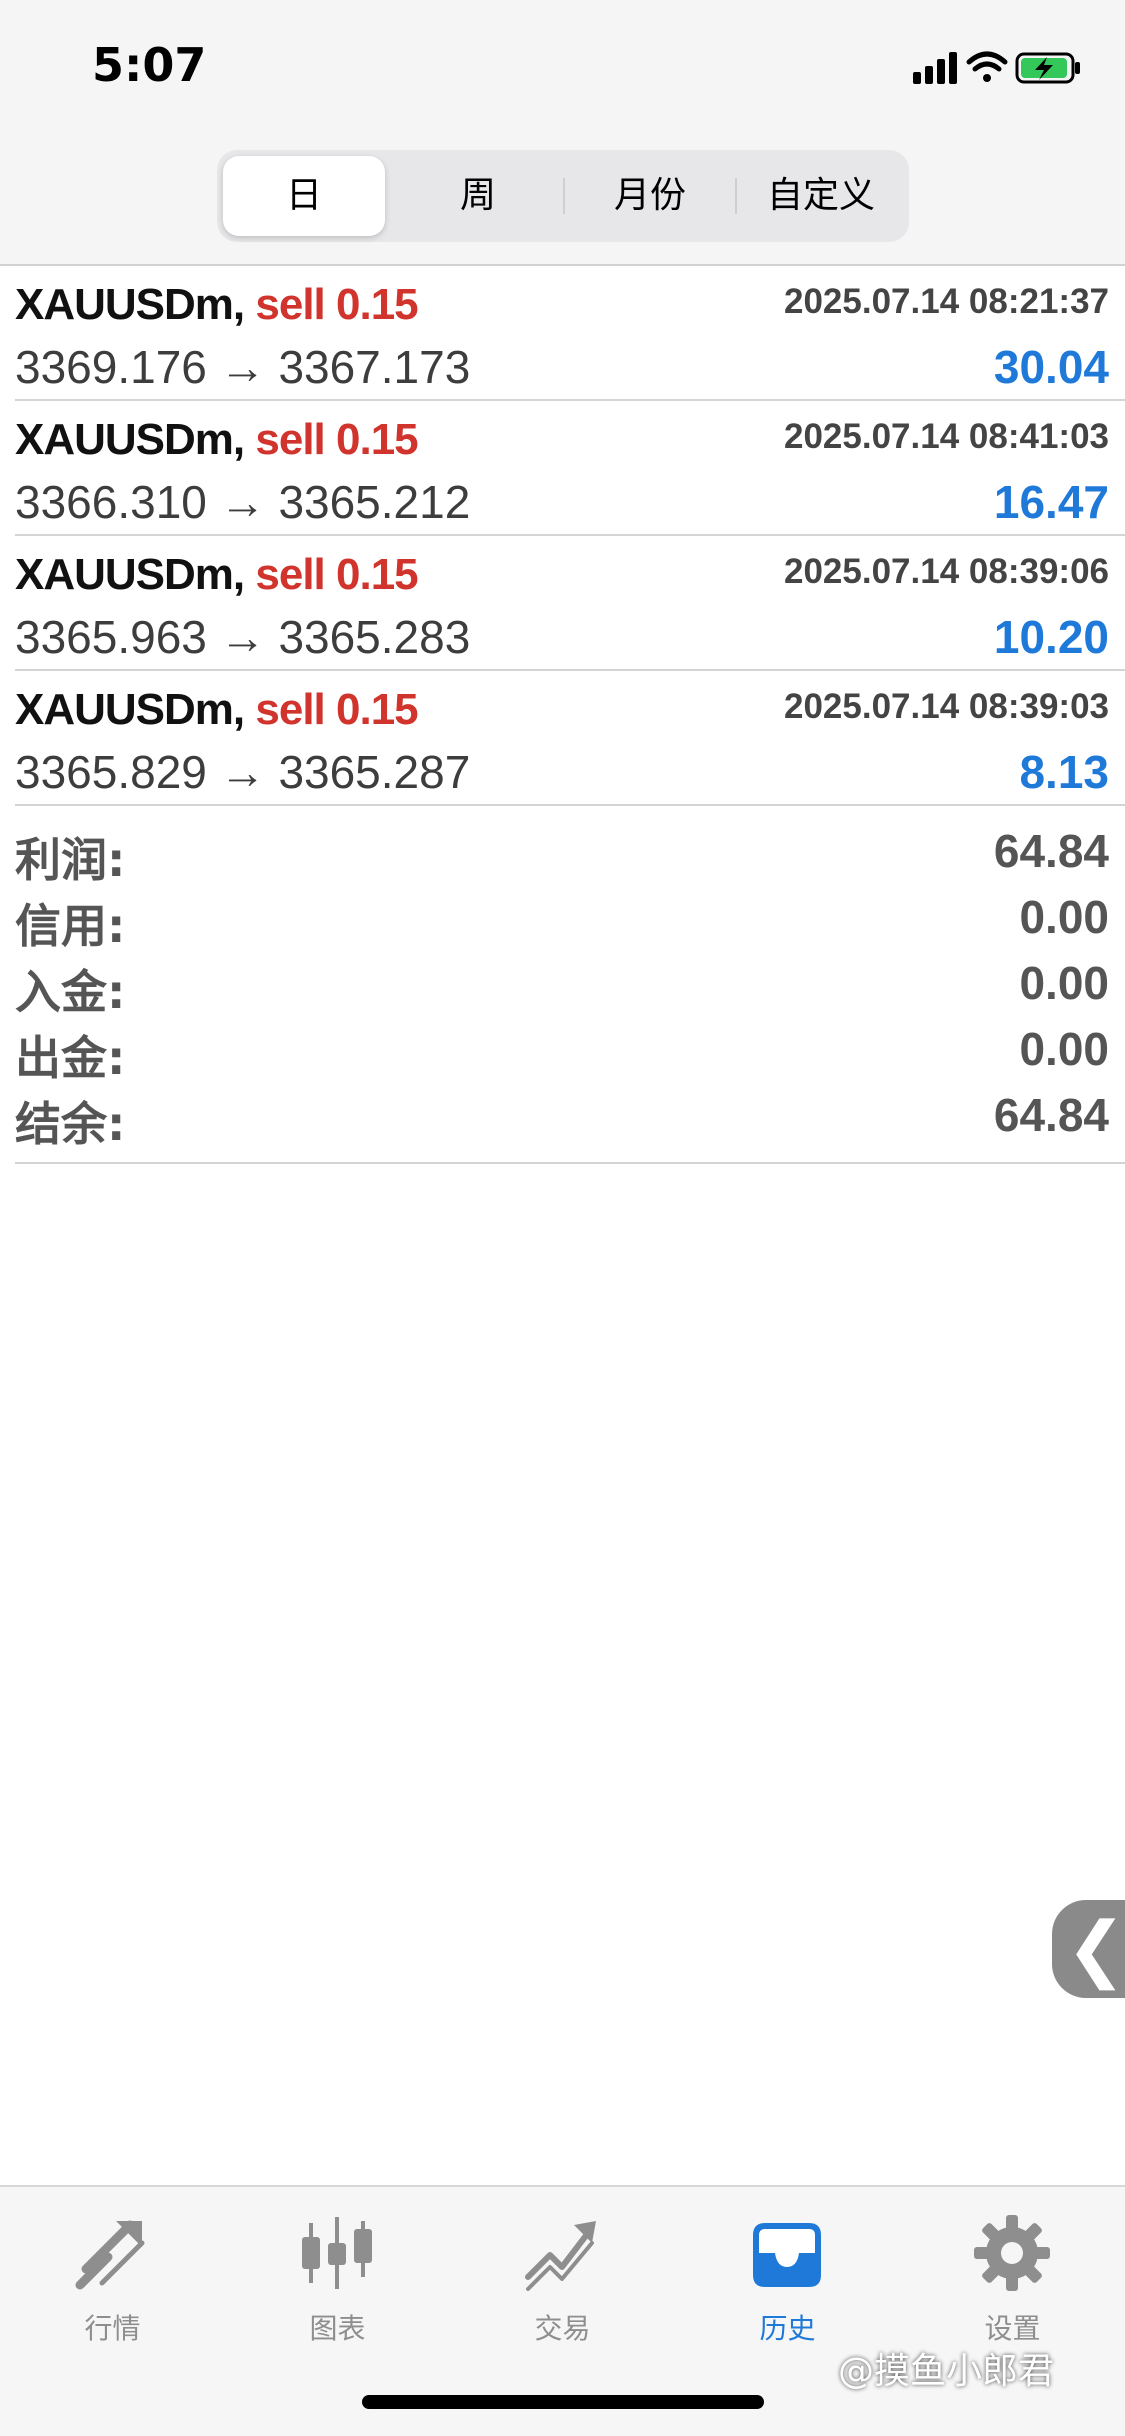 The height and width of the screenshot is (2436, 1125). I want to click on deal-prices: 3365.963 → 3365.283, so click(242, 637).